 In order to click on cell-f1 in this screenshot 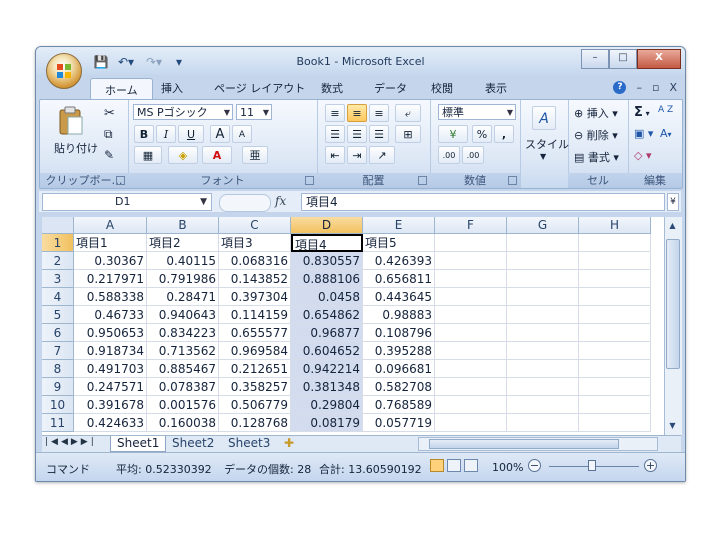, I will do `click(471, 243)`.